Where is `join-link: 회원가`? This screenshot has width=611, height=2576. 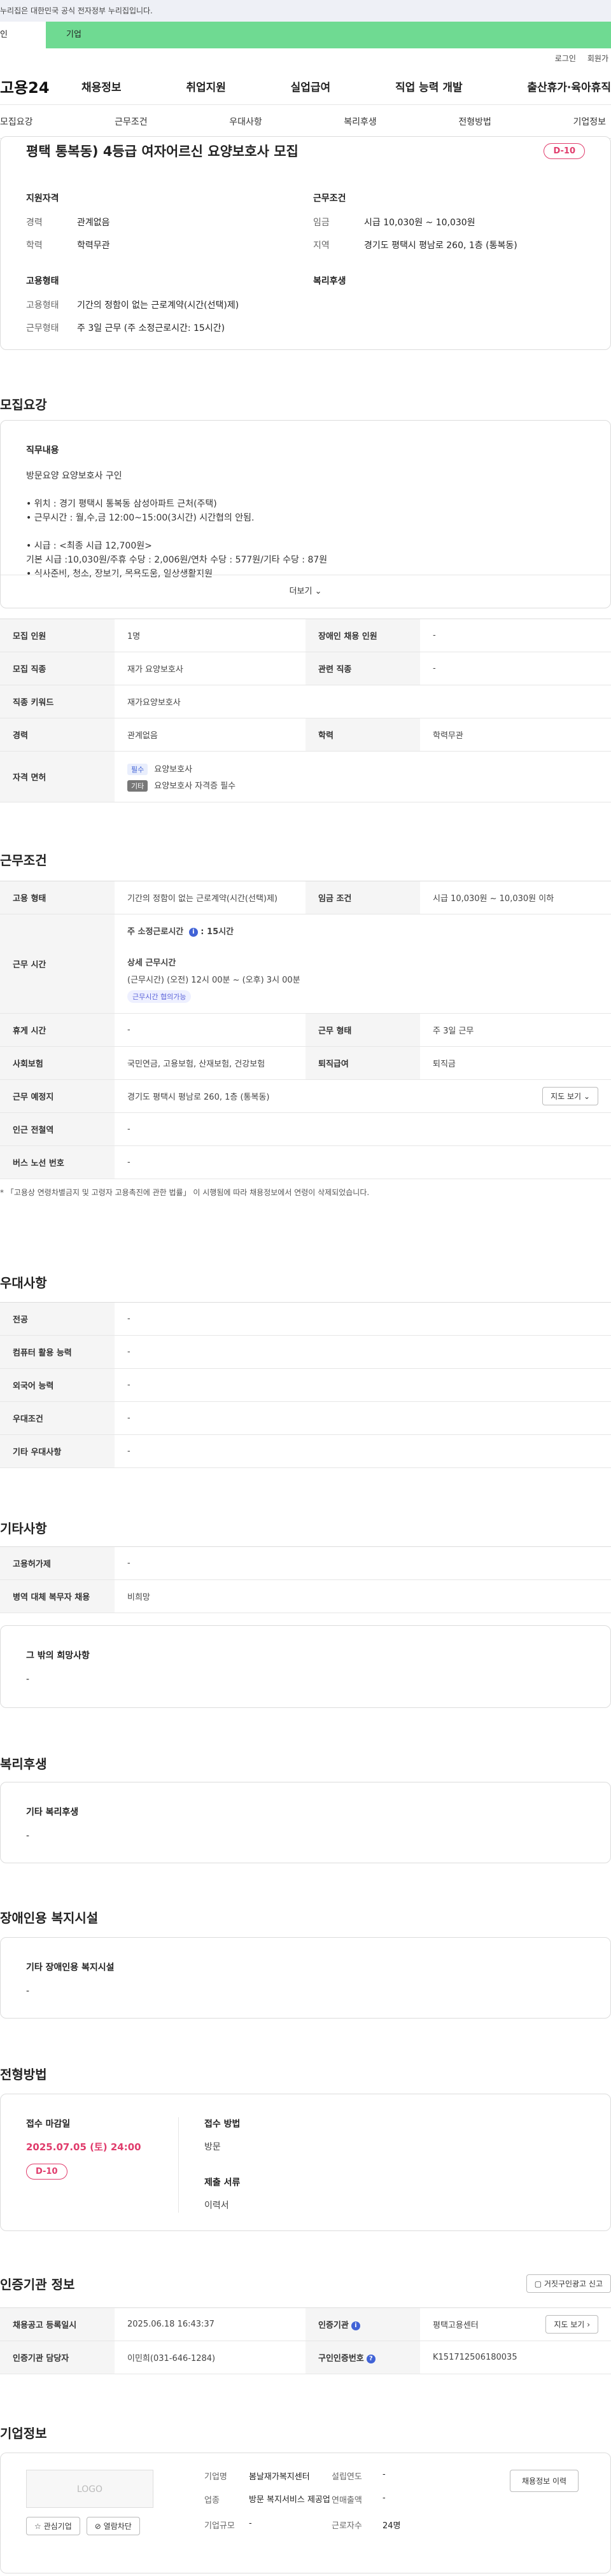
join-link: 회원가 is located at coordinates (597, 58).